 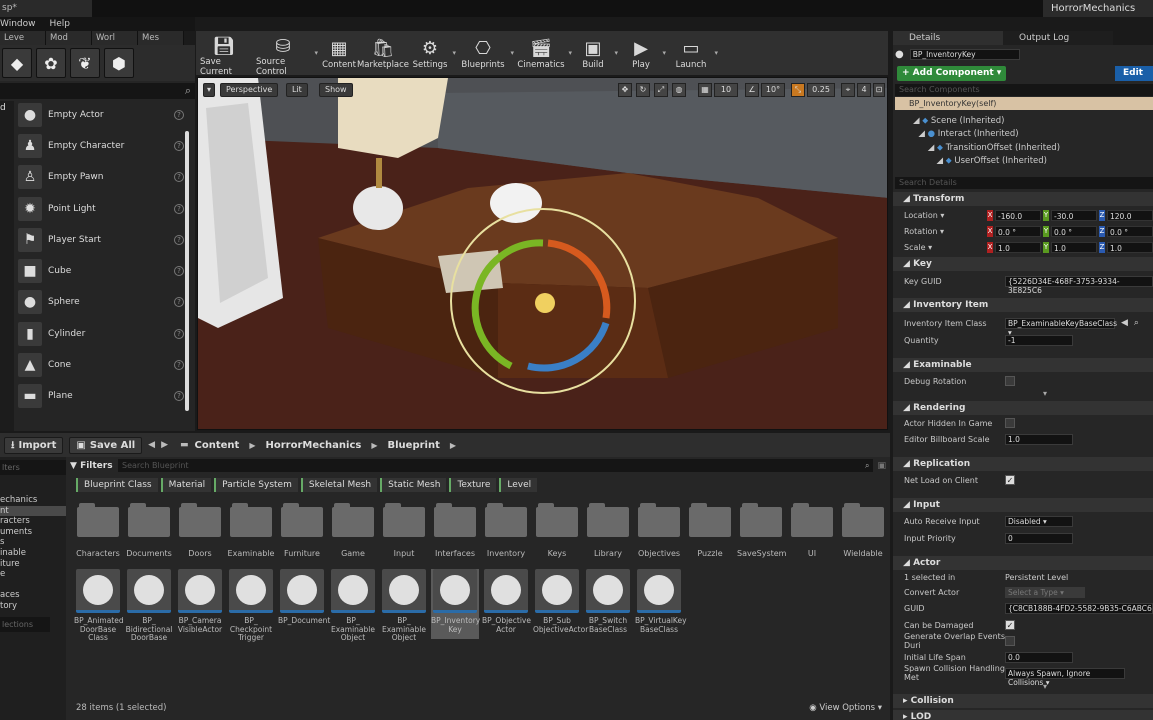 I want to click on world-icon: ◍, so click(x=679, y=90).